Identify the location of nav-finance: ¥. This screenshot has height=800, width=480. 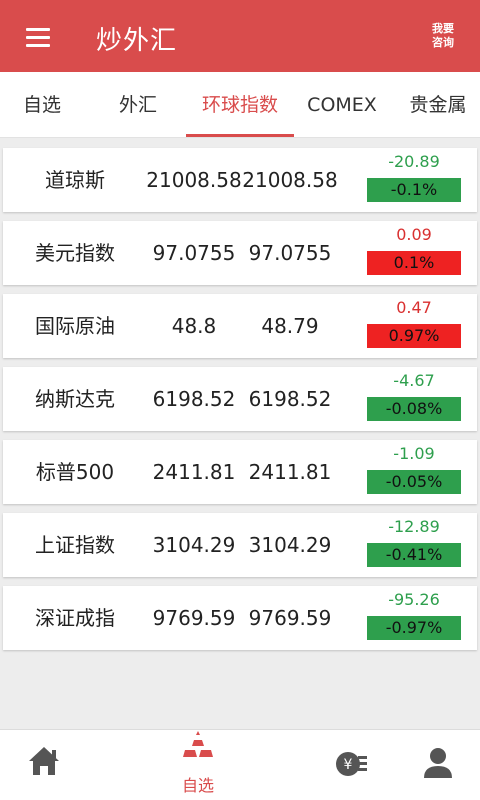
(350, 765).